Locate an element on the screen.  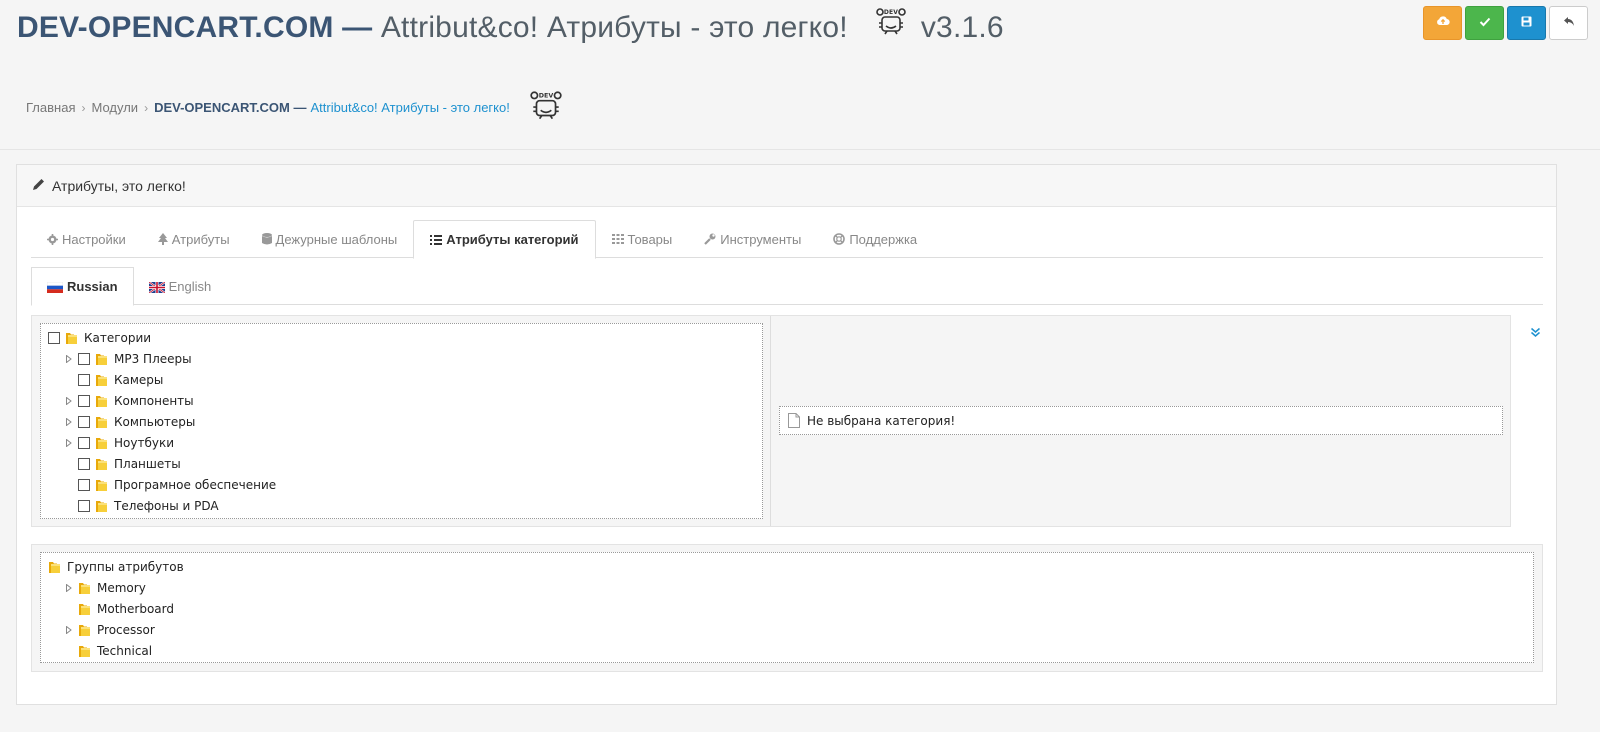
tree-item-memory: Memory is located at coordinates (105, 588).